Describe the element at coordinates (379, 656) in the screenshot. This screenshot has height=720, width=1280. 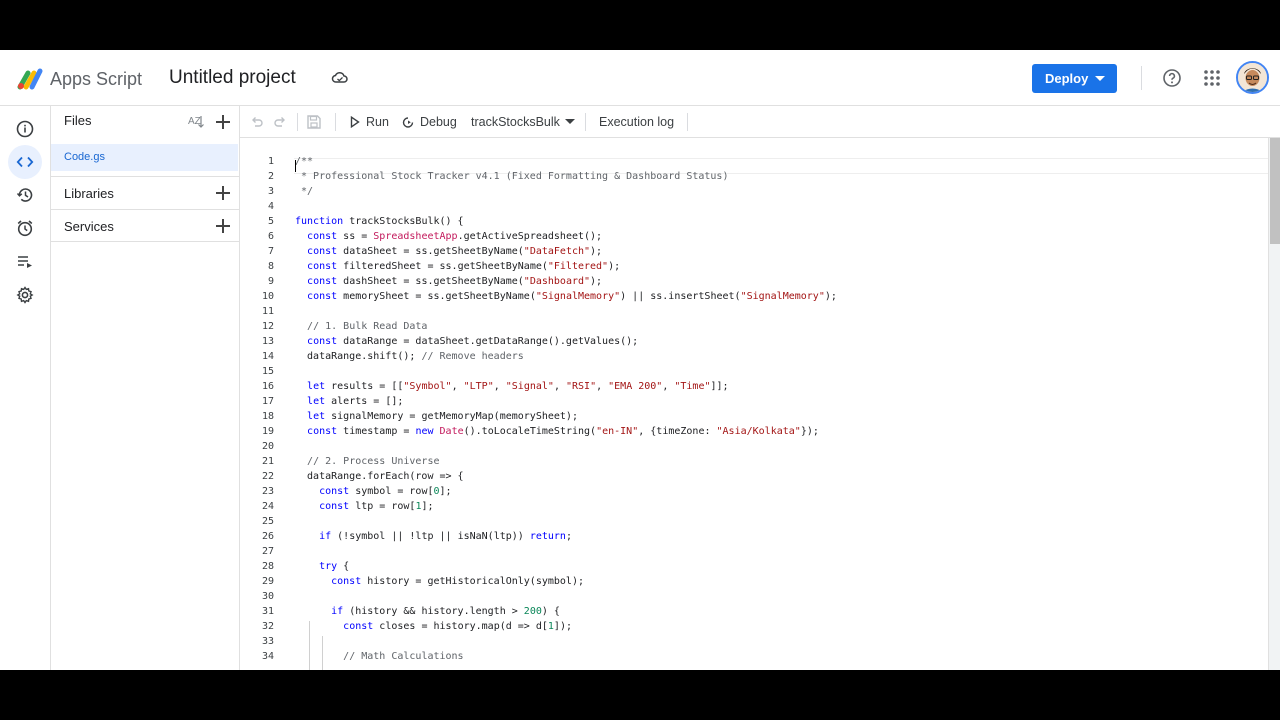
I see `code-line: // Math Calculations` at that location.